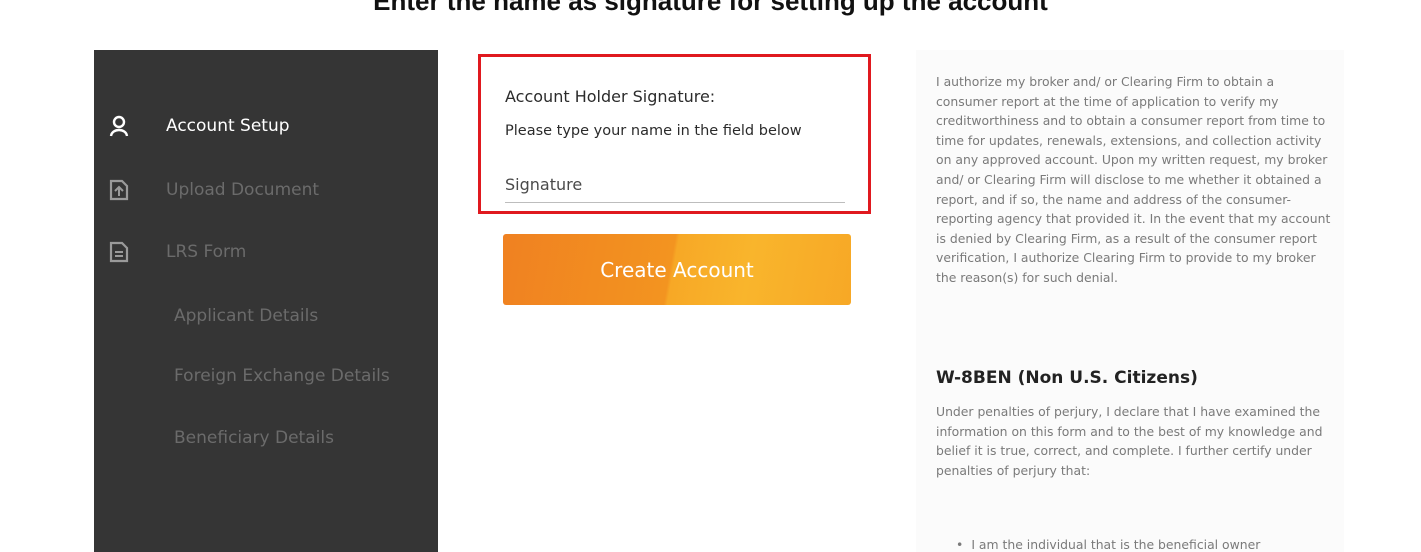 The height and width of the screenshot is (552, 1421). I want to click on sidebar-item-beneficiary-details: Beneficiary Details, so click(266, 438).